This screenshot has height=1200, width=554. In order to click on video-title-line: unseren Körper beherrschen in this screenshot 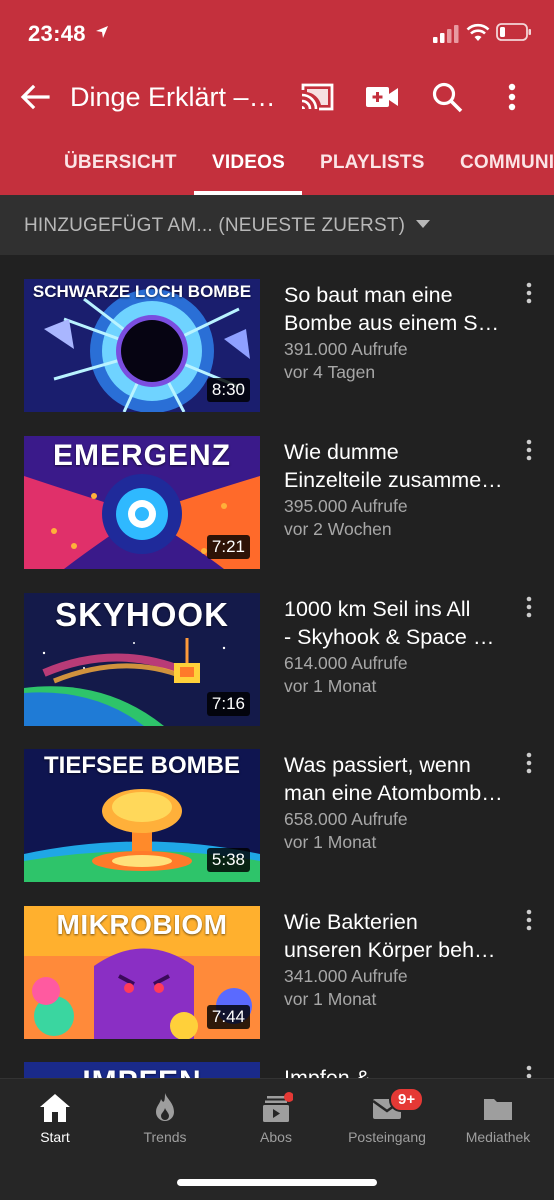, I will do `click(395, 950)`.